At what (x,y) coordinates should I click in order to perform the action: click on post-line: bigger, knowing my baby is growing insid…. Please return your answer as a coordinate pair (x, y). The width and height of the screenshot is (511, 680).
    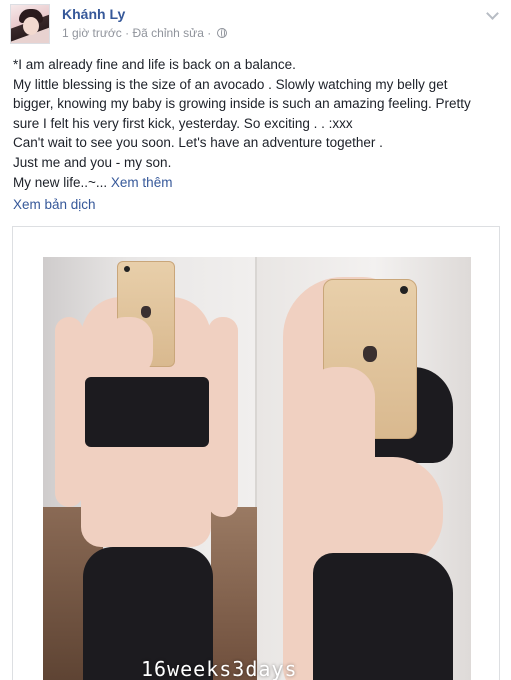
    Looking at the image, I should click on (242, 104).